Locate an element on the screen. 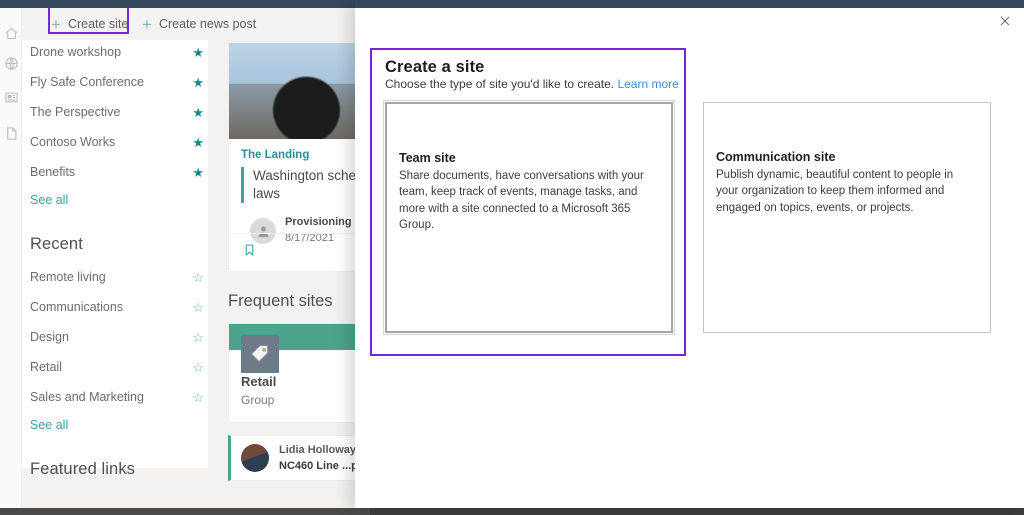 The width and height of the screenshot is (1024, 515). recent-item-label: Remote living is located at coordinates (68, 277).